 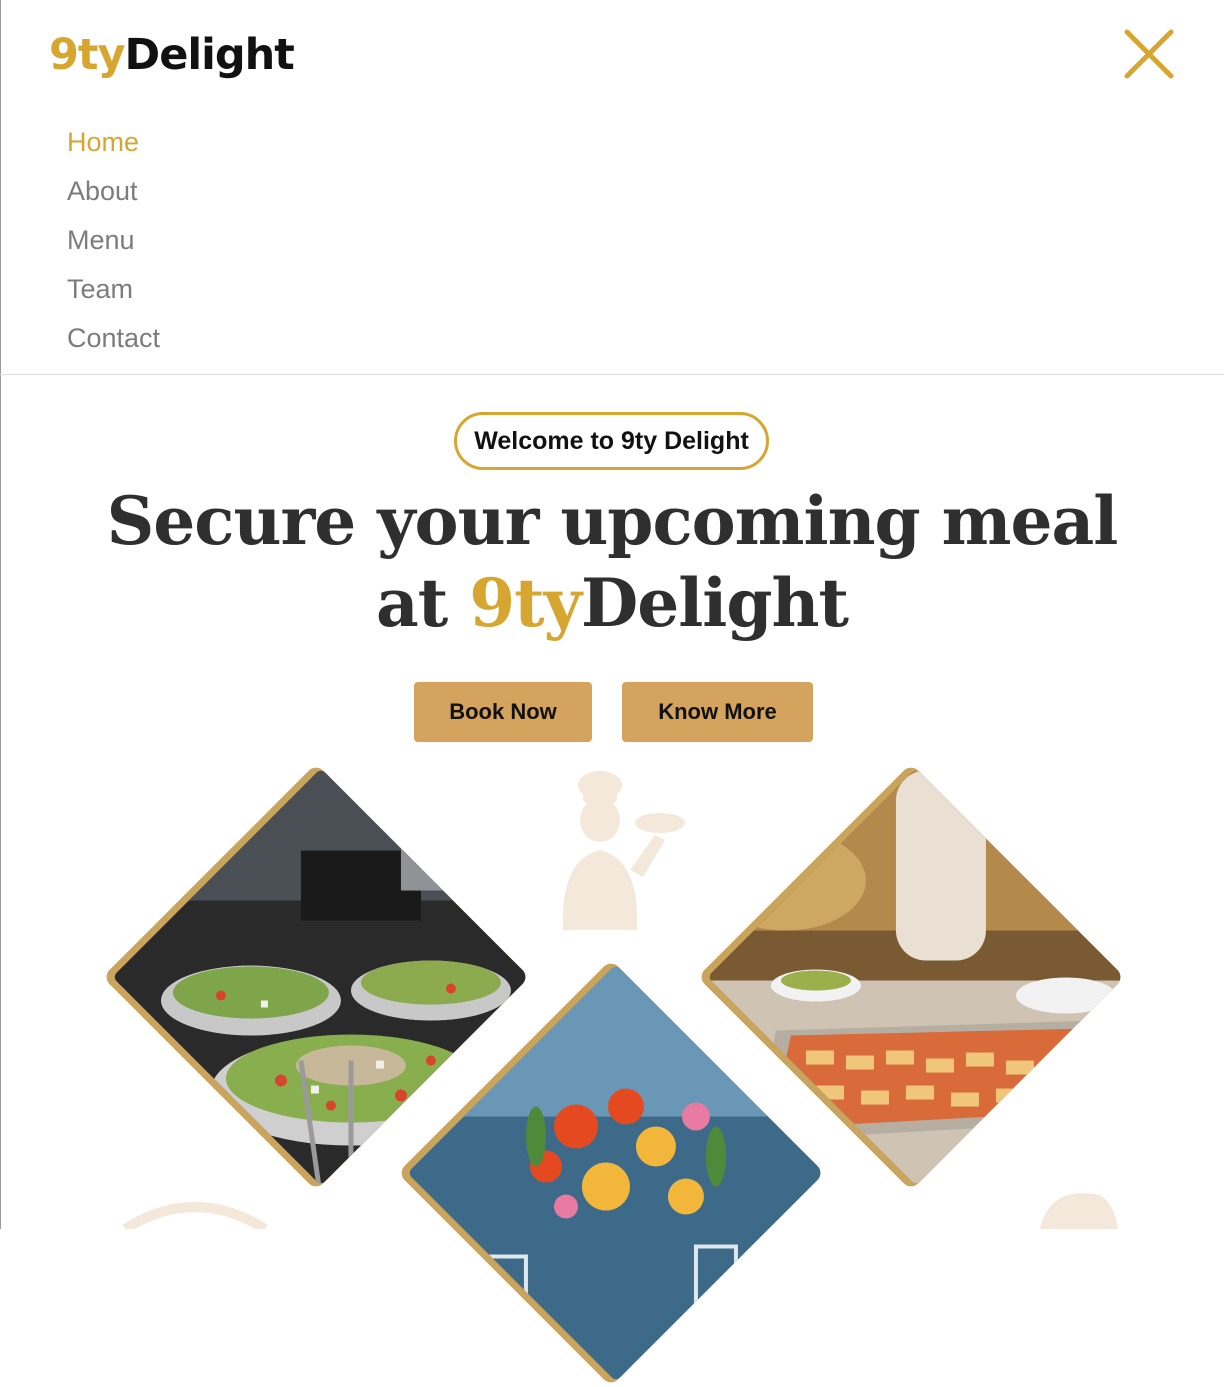 I want to click on close-icon, so click(x=1149, y=54).